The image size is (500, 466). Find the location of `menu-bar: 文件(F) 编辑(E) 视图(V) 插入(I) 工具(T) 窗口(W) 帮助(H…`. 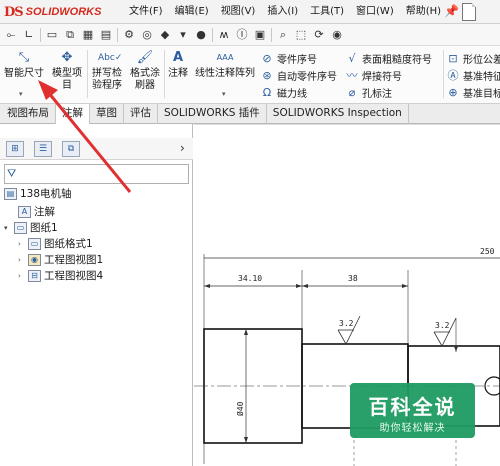

menu-bar: 文件(F) 编辑(E) 视图(V) 插入(I) 工具(T) 窗口(W) 帮助(H… is located at coordinates (285, 12).